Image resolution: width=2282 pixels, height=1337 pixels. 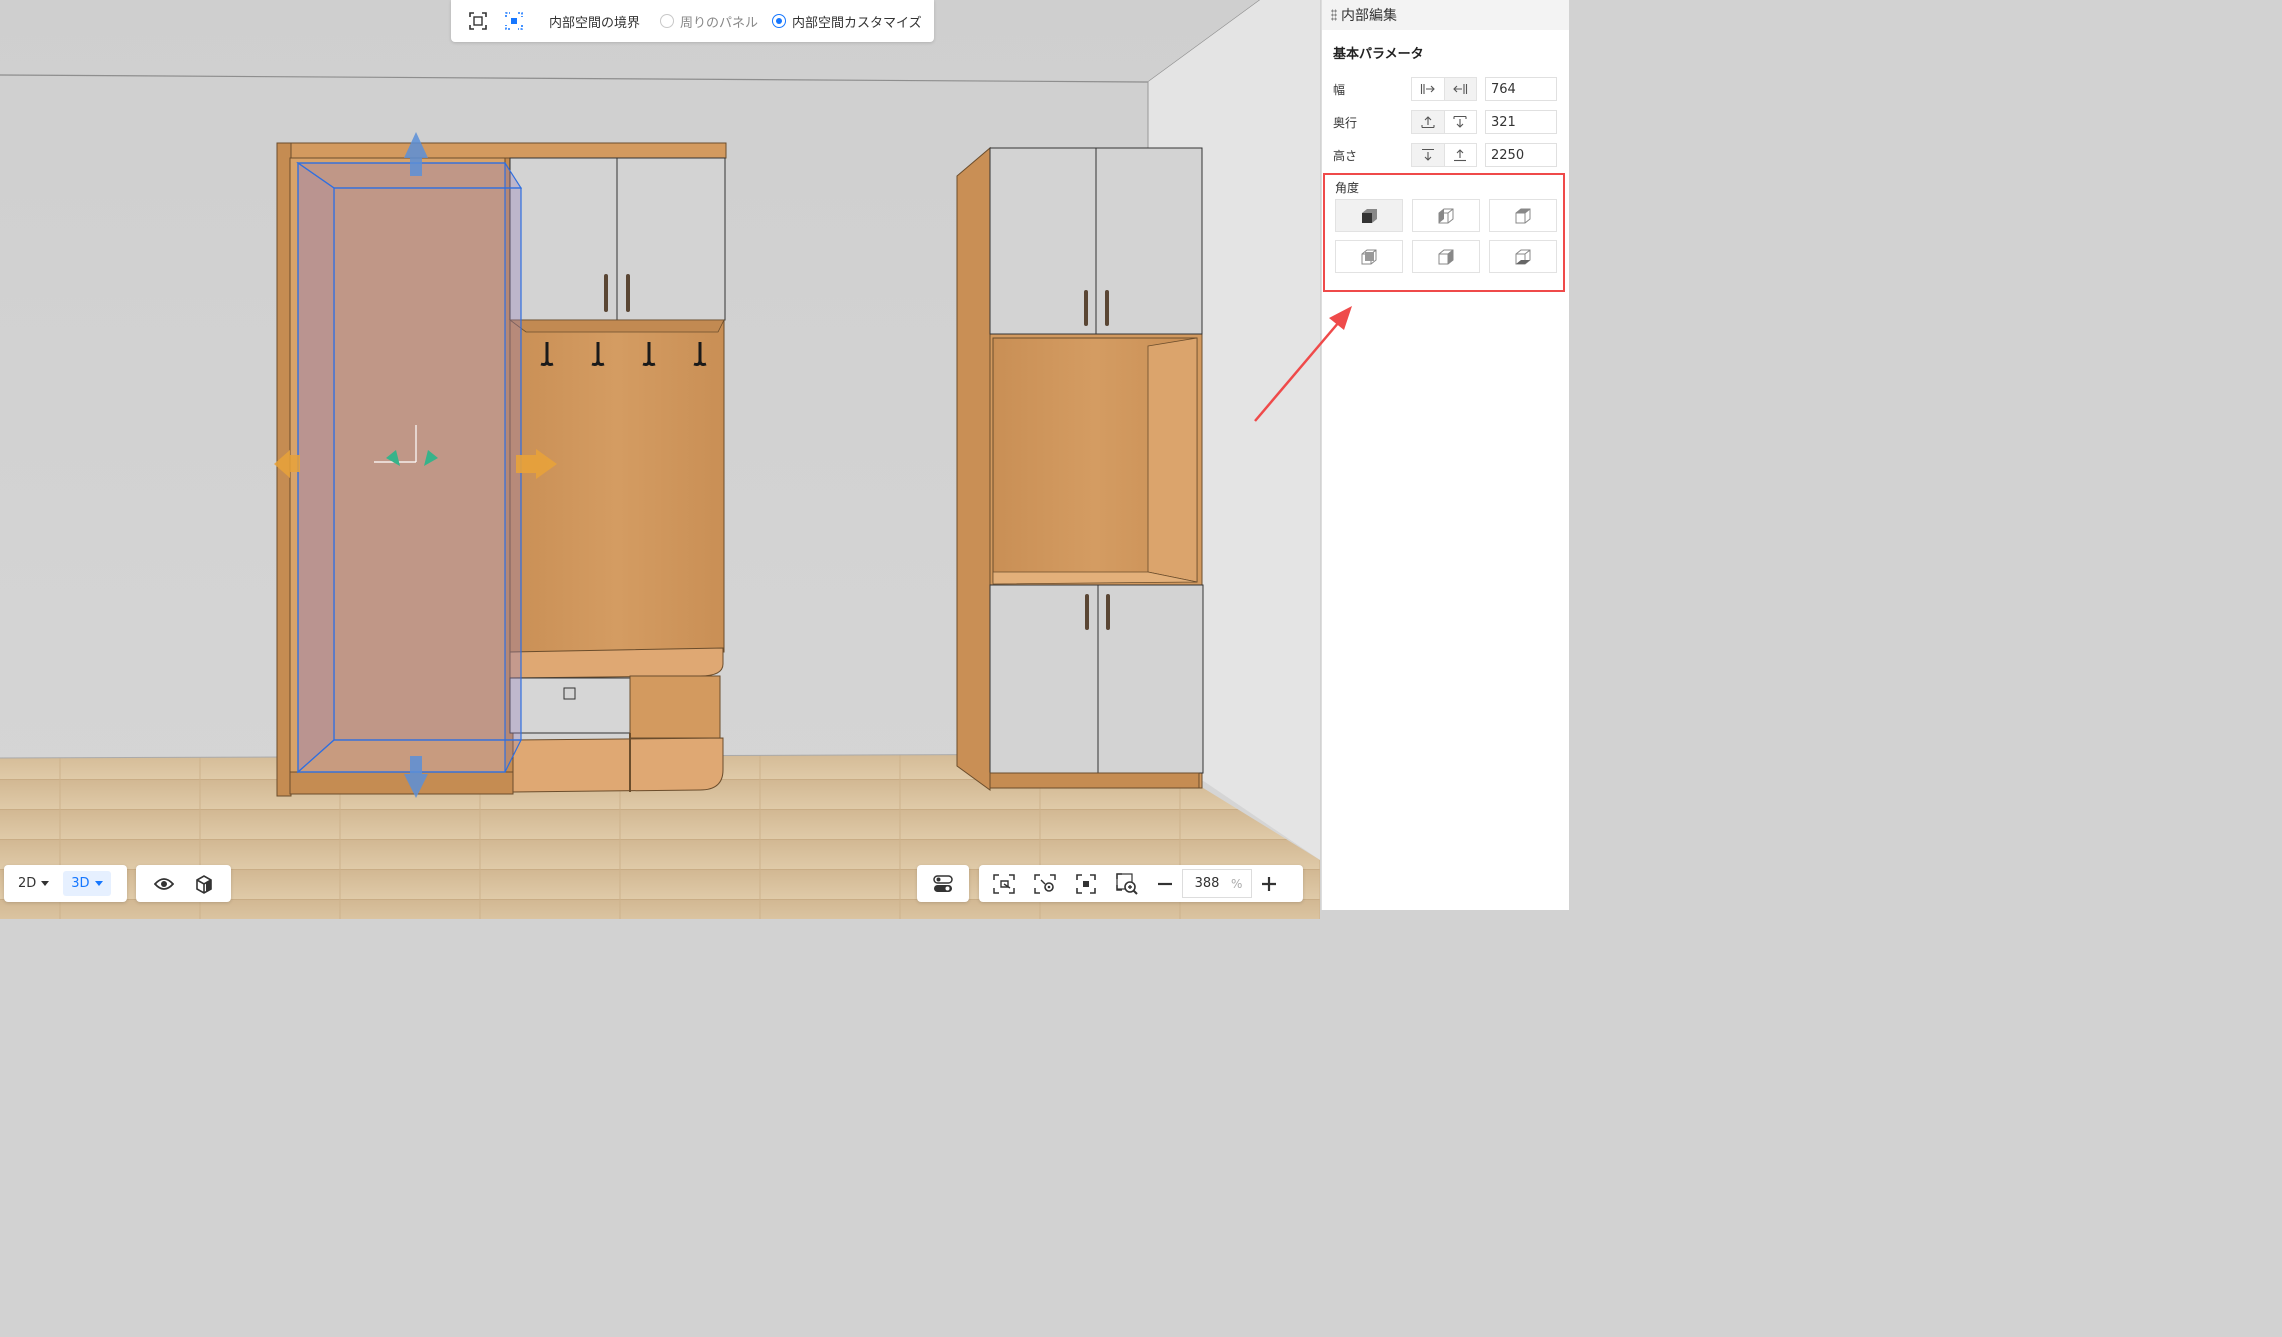 I want to click on fit-selection-icon, so click(x=1004, y=884).